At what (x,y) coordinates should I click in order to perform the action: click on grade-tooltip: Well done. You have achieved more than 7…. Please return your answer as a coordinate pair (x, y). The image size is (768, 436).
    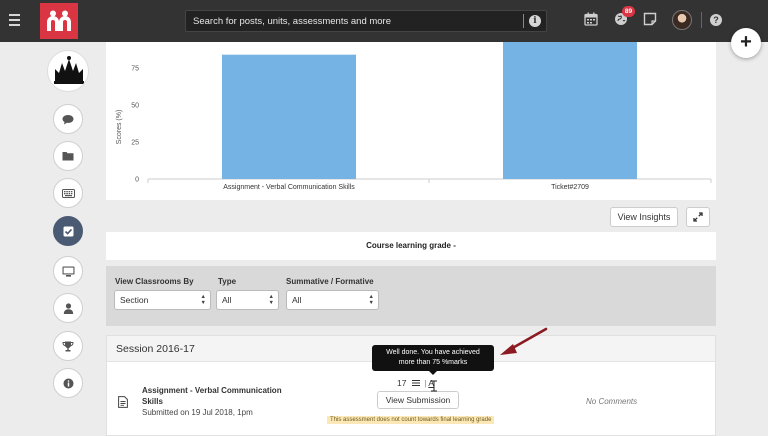
    Looking at the image, I should click on (433, 360).